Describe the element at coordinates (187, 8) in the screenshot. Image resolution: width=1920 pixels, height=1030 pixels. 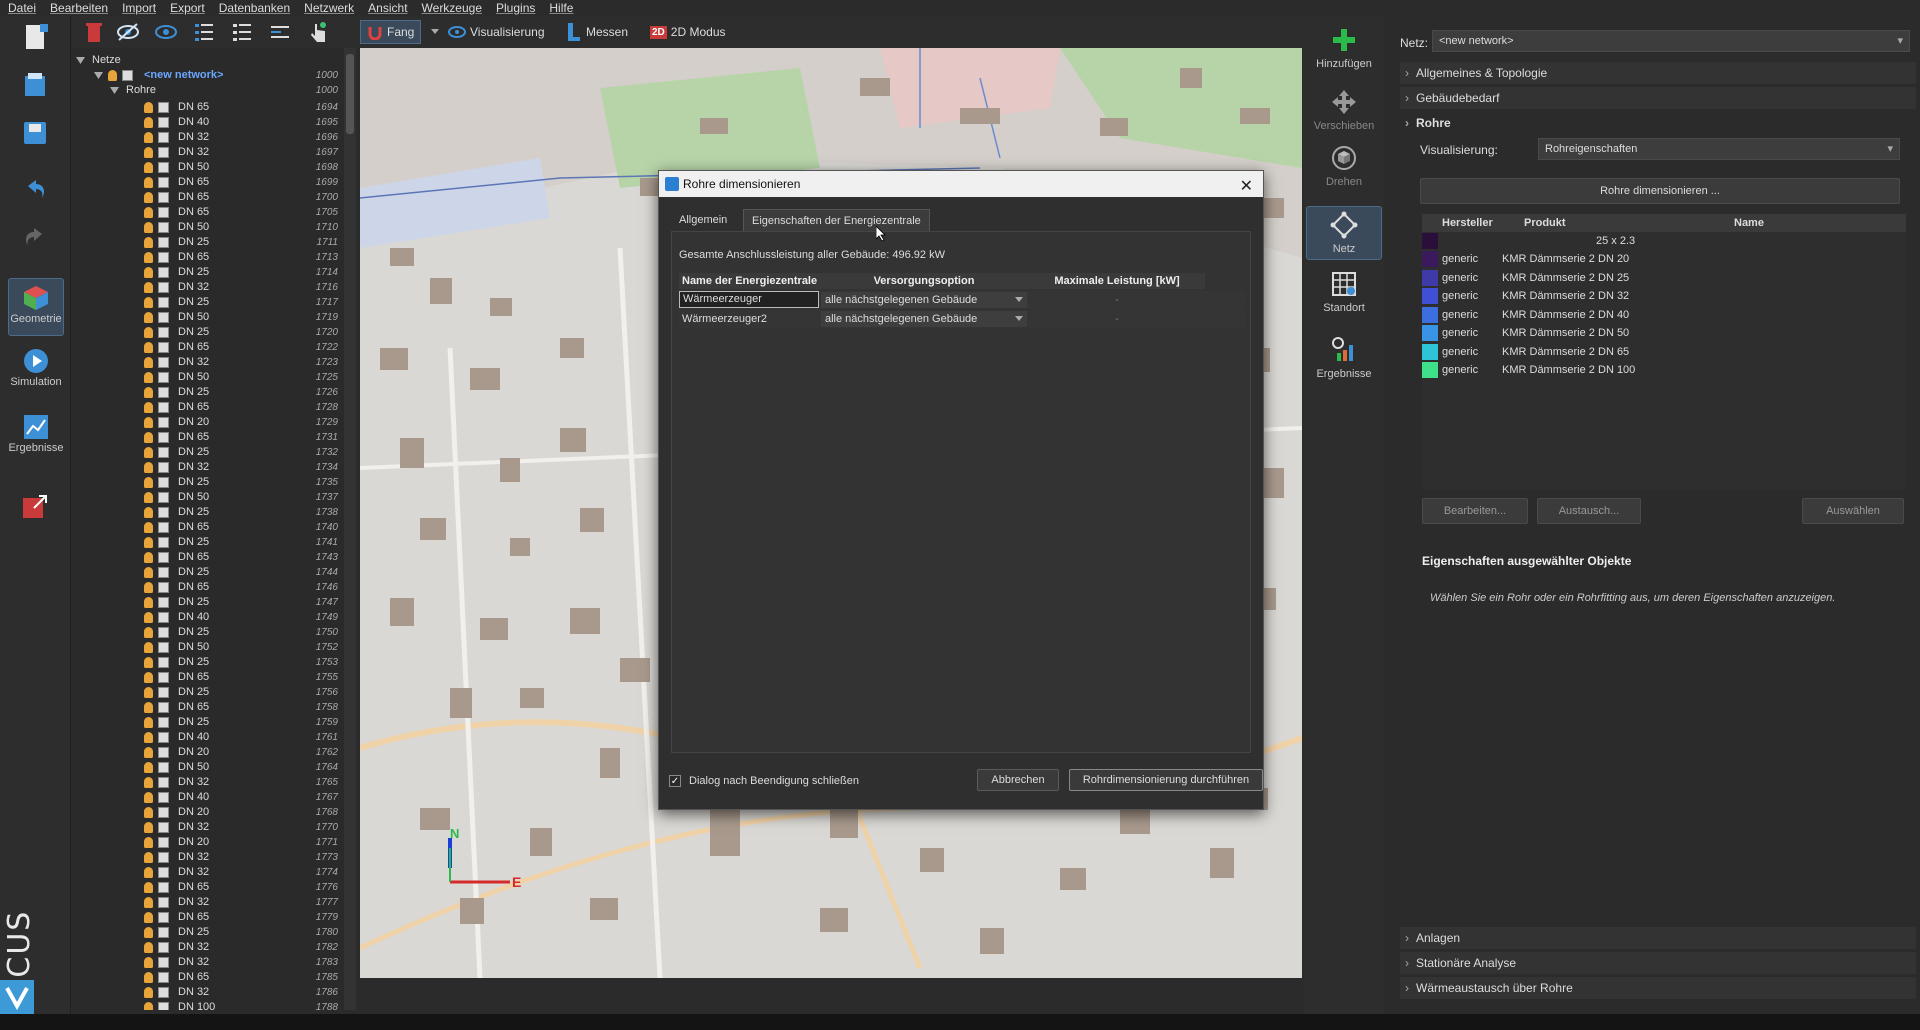
I see `menu-item: Export` at that location.